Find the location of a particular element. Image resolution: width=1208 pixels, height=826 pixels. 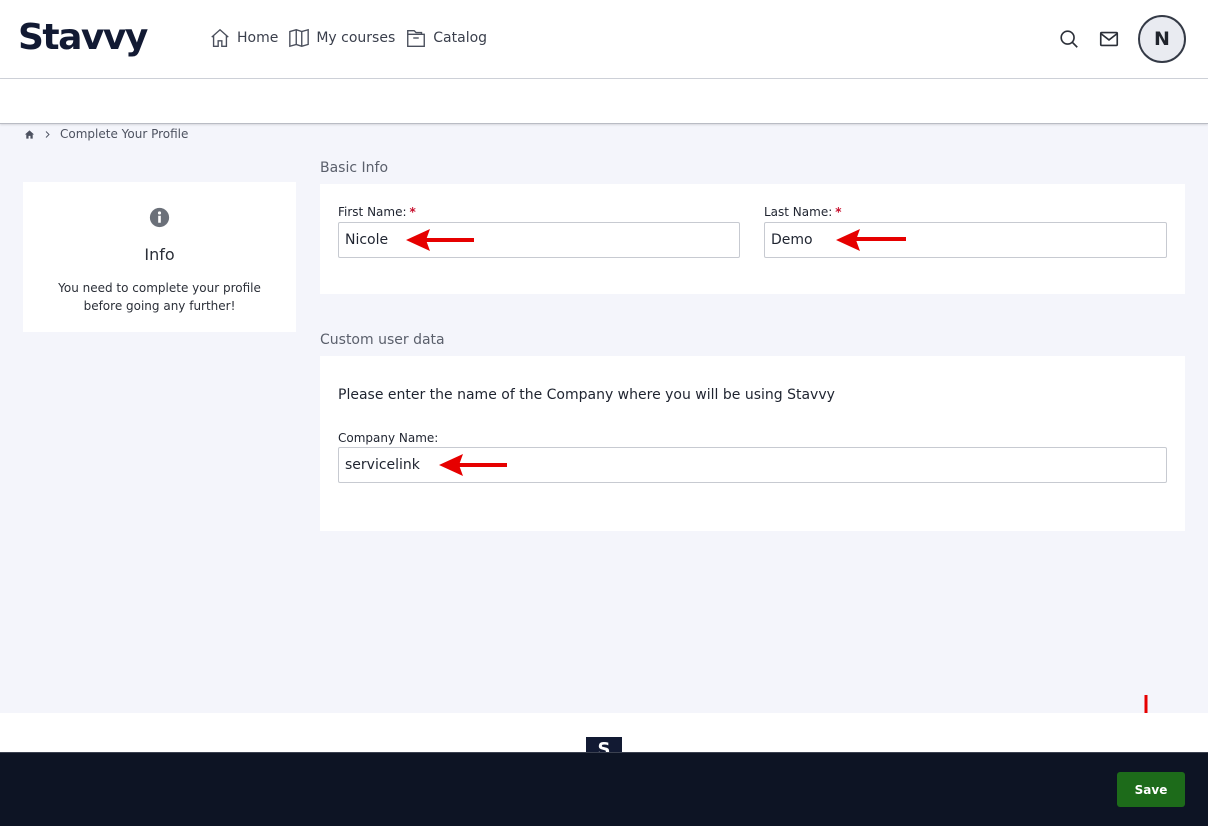

search-icon is located at coordinates (1069, 39).